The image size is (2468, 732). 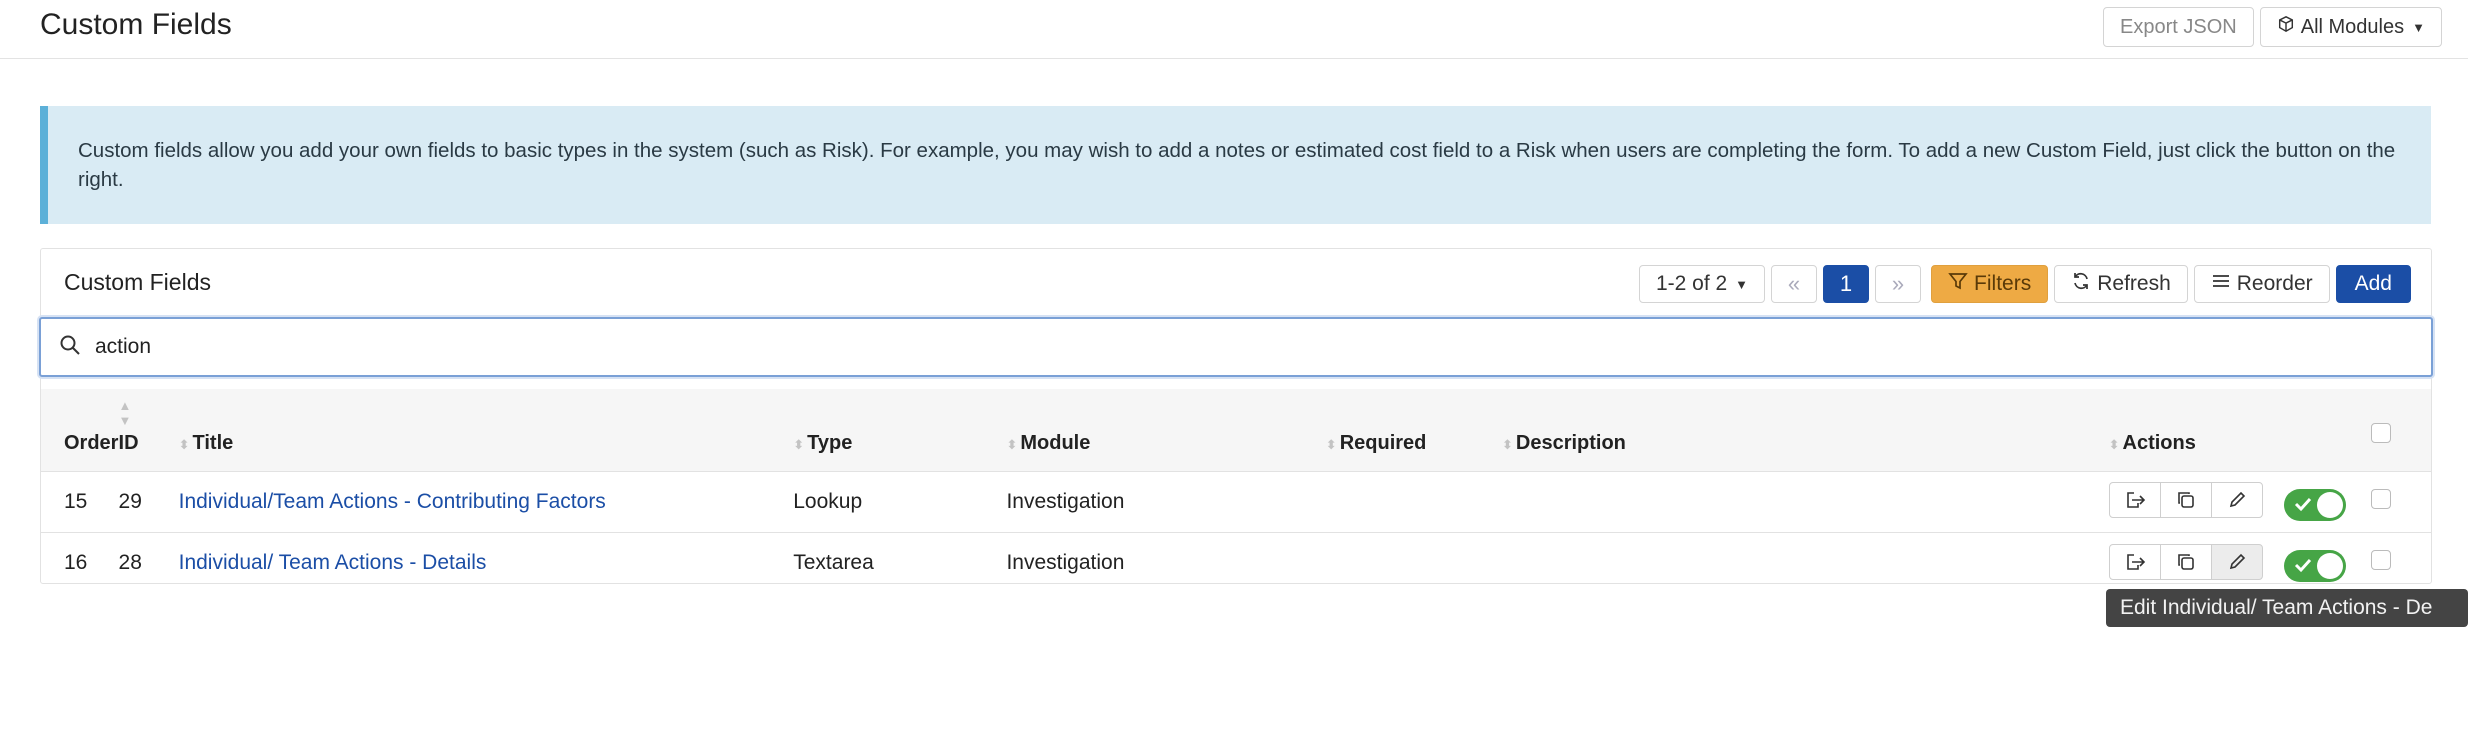 I want to click on cell-type: Lookup, so click(x=828, y=501).